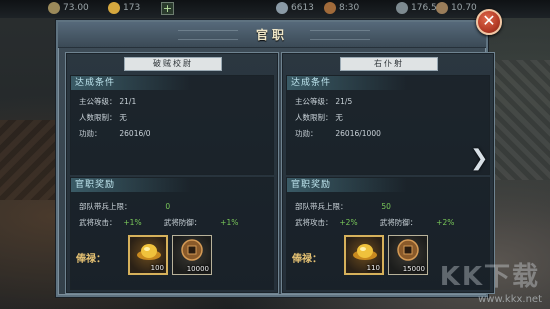  I want to click on condition-level: 主公等级： 21/5, so click(323, 101).